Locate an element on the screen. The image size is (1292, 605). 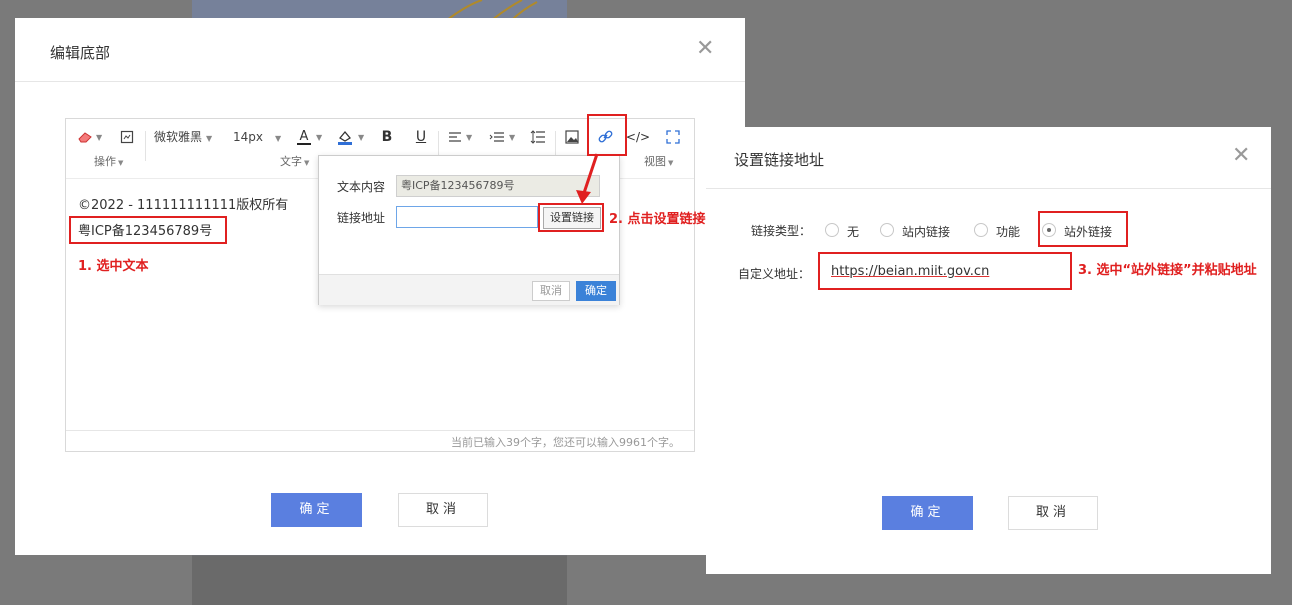
popup-cancel-button: 取消 is located at coordinates (551, 291).